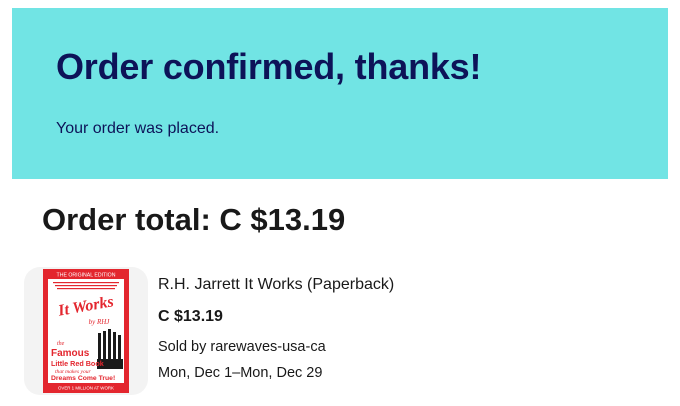 The height and width of the screenshot is (406, 680). I want to click on confirmation-subtitle: Your order was placed., so click(138, 128).